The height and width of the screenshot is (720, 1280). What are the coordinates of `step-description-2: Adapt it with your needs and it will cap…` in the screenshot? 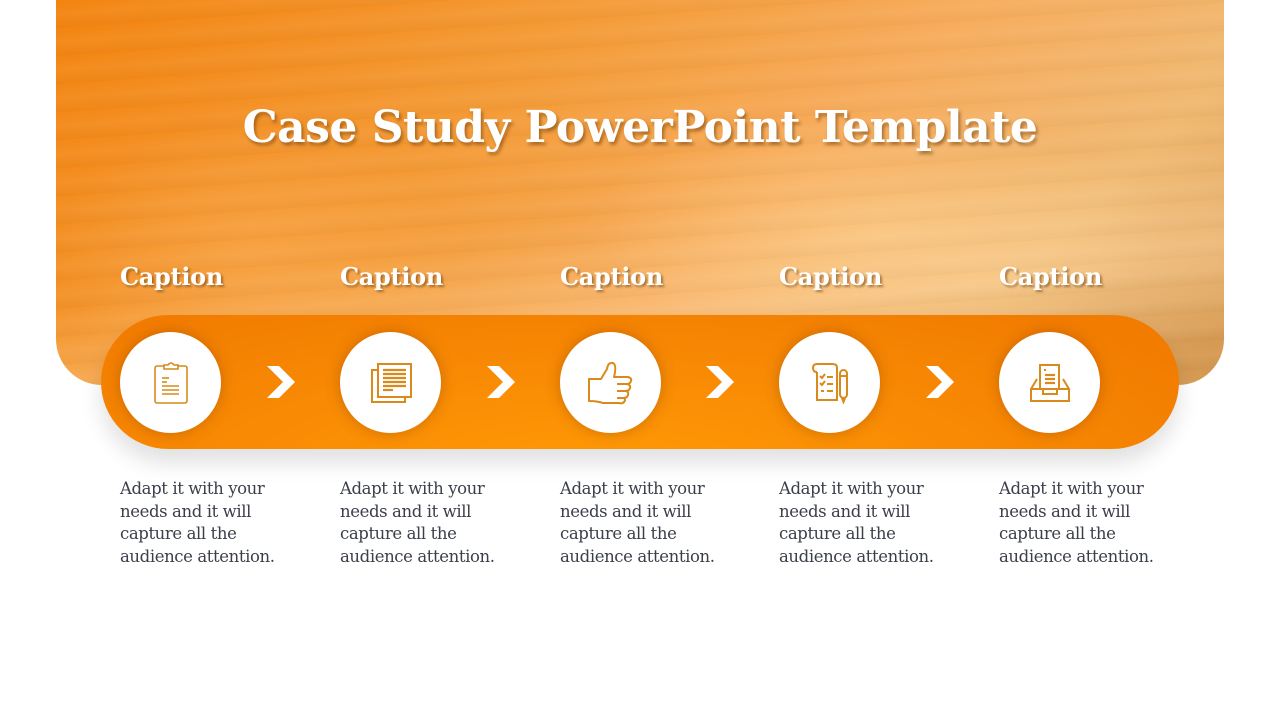 It's located at (417, 522).